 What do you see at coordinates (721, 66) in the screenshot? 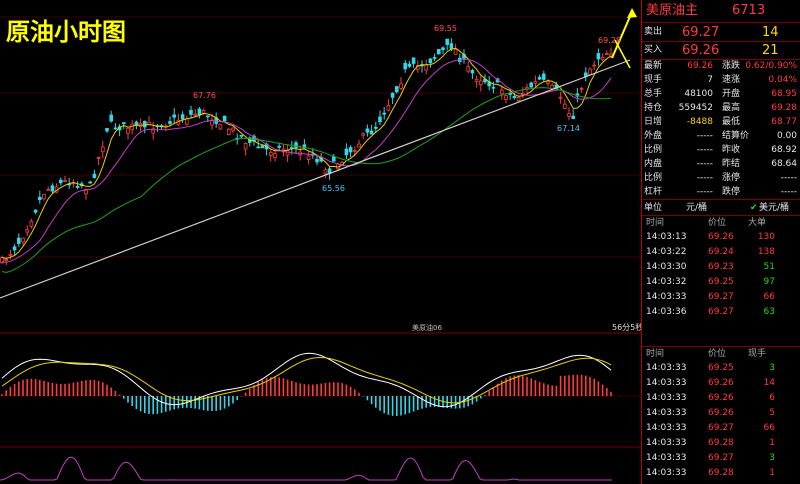
I see `stat-row: 最新 69.26 涨跌 0.62/0.90%` at bounding box center [721, 66].